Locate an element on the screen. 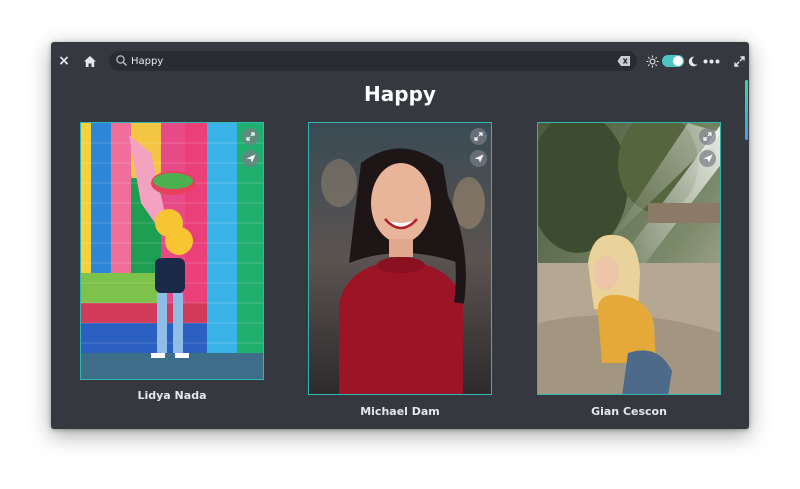  photo-card: Michael Dam is located at coordinates (400, 271).